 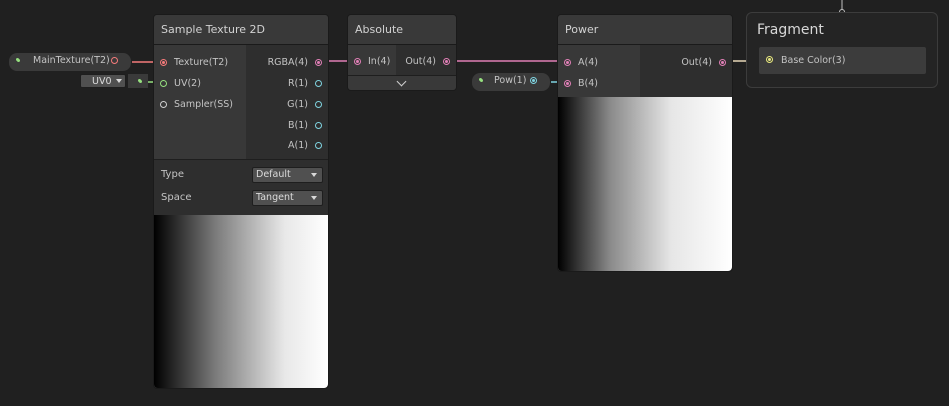 I want to click on r-port-dot, so click(x=318, y=83).